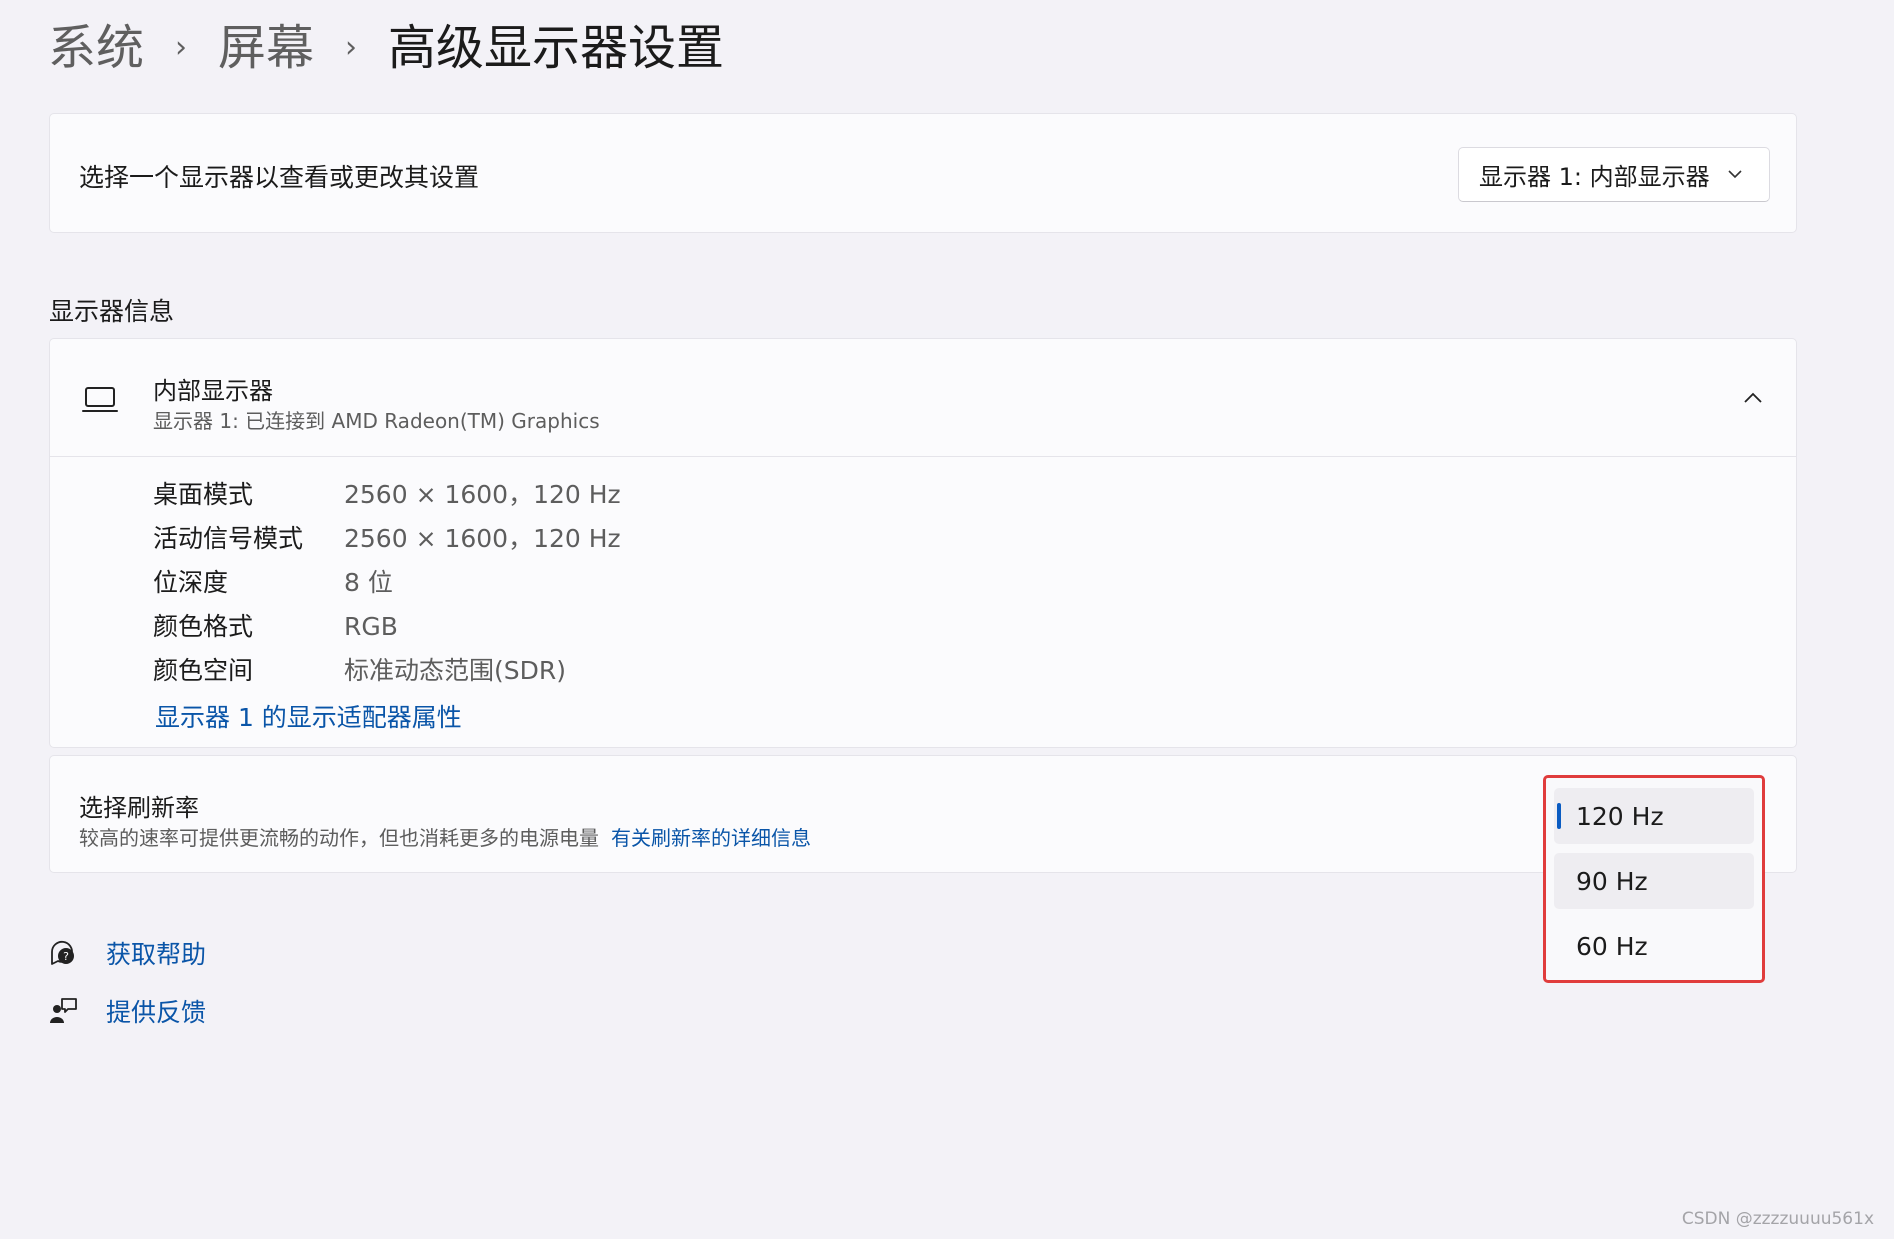  What do you see at coordinates (1654, 946) in the screenshot?
I see `refresh-option-60: 60 Hz` at bounding box center [1654, 946].